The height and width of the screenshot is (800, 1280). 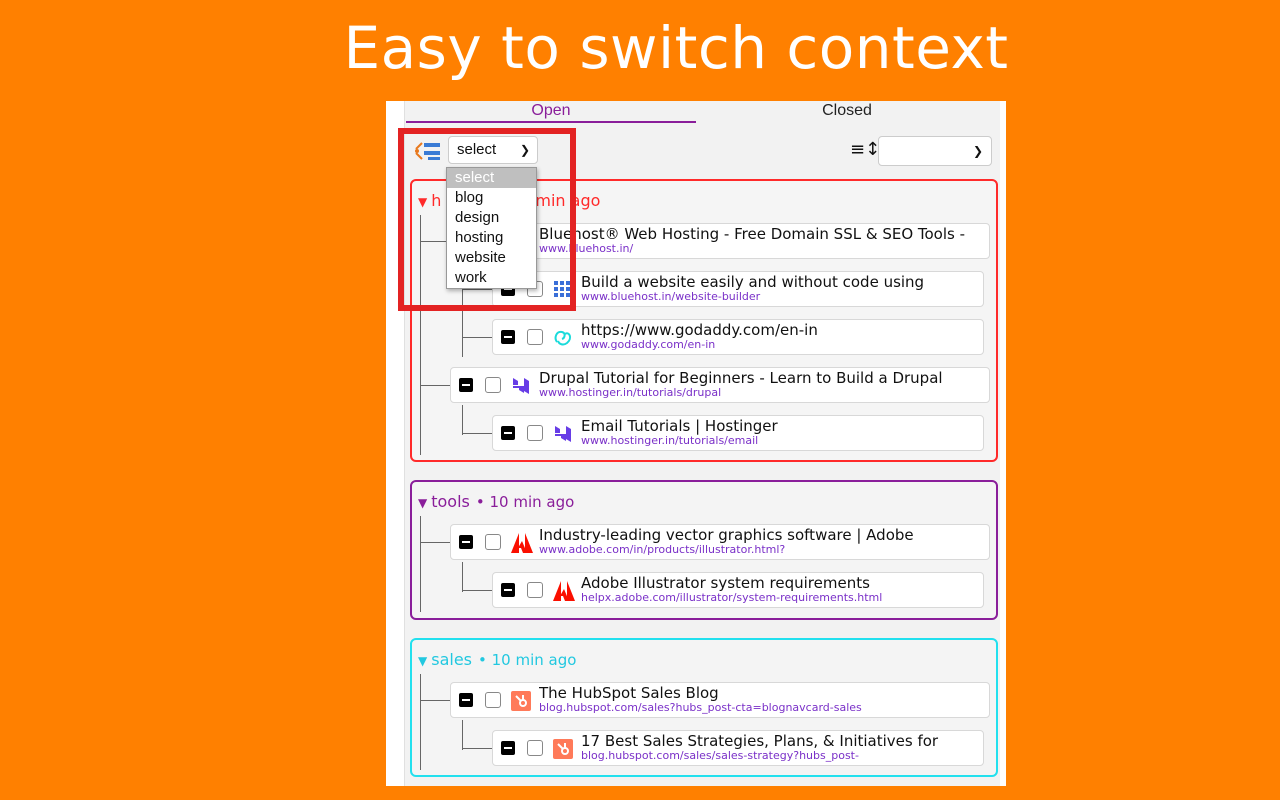 I want to click on group-name: h, so click(x=436, y=200).